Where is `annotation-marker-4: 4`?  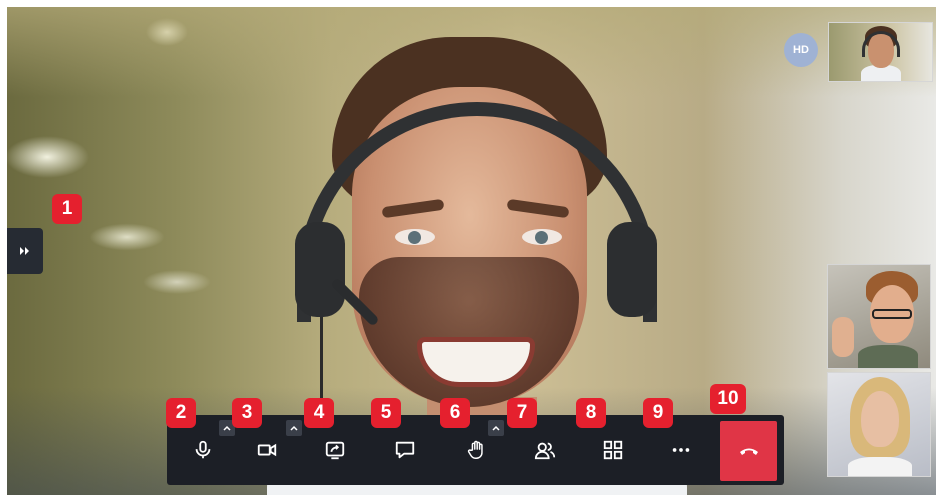 annotation-marker-4: 4 is located at coordinates (319, 413).